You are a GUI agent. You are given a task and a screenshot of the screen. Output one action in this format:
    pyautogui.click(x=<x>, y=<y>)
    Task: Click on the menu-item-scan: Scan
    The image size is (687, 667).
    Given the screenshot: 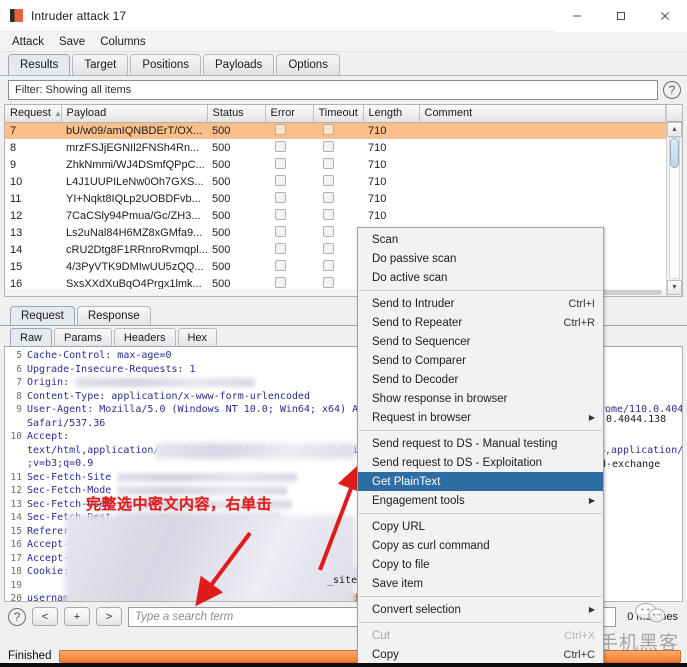 What is the action you would take?
    pyautogui.click(x=480, y=239)
    